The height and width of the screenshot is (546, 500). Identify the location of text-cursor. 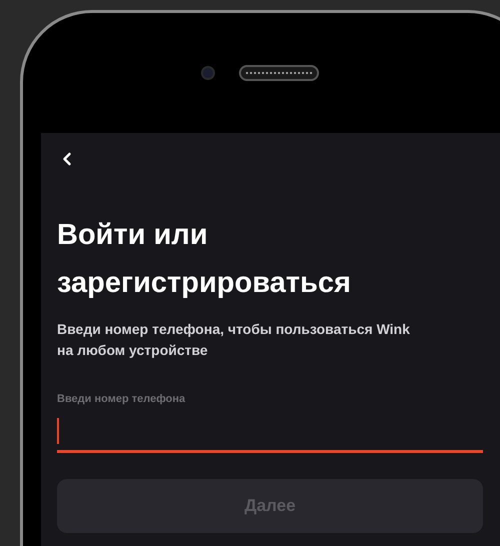
(58, 431).